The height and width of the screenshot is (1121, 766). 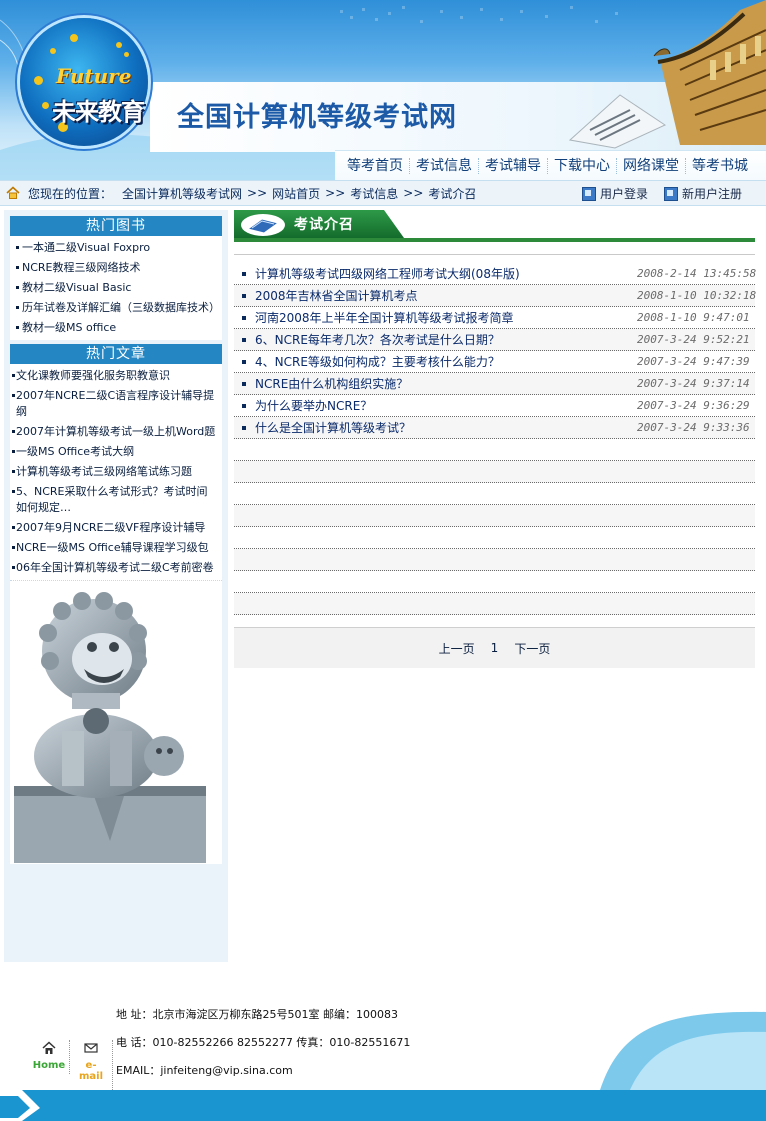 I want to click on list-item: 6、NCRE每年考几次？各次考试是什么日期？ 2007-3-24 9:52:21, so click(x=494, y=340).